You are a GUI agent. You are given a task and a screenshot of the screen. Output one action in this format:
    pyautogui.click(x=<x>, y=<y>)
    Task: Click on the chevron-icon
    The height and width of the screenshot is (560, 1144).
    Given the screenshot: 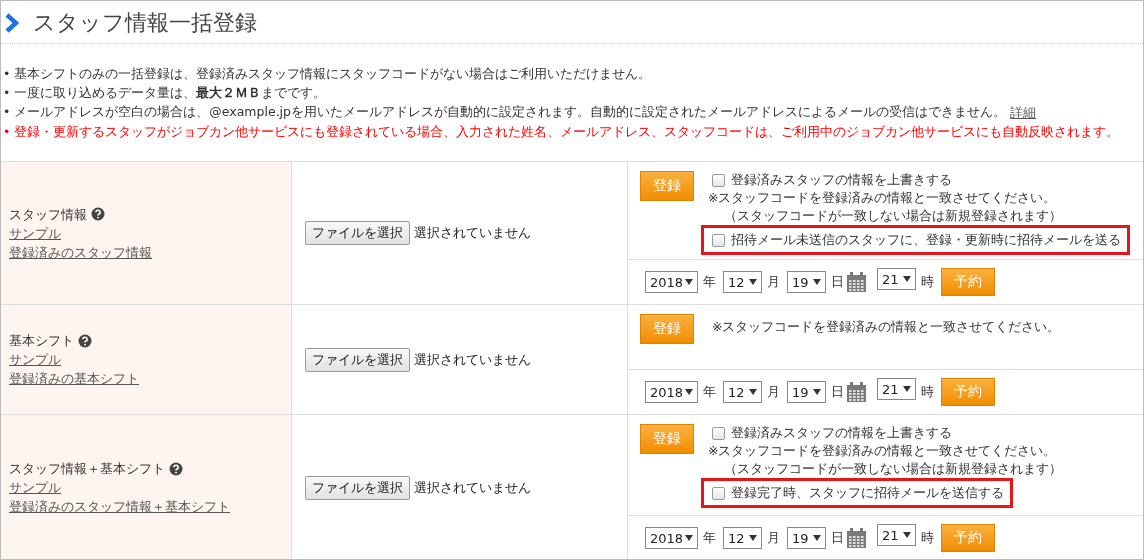 What is the action you would take?
    pyautogui.click(x=12, y=23)
    